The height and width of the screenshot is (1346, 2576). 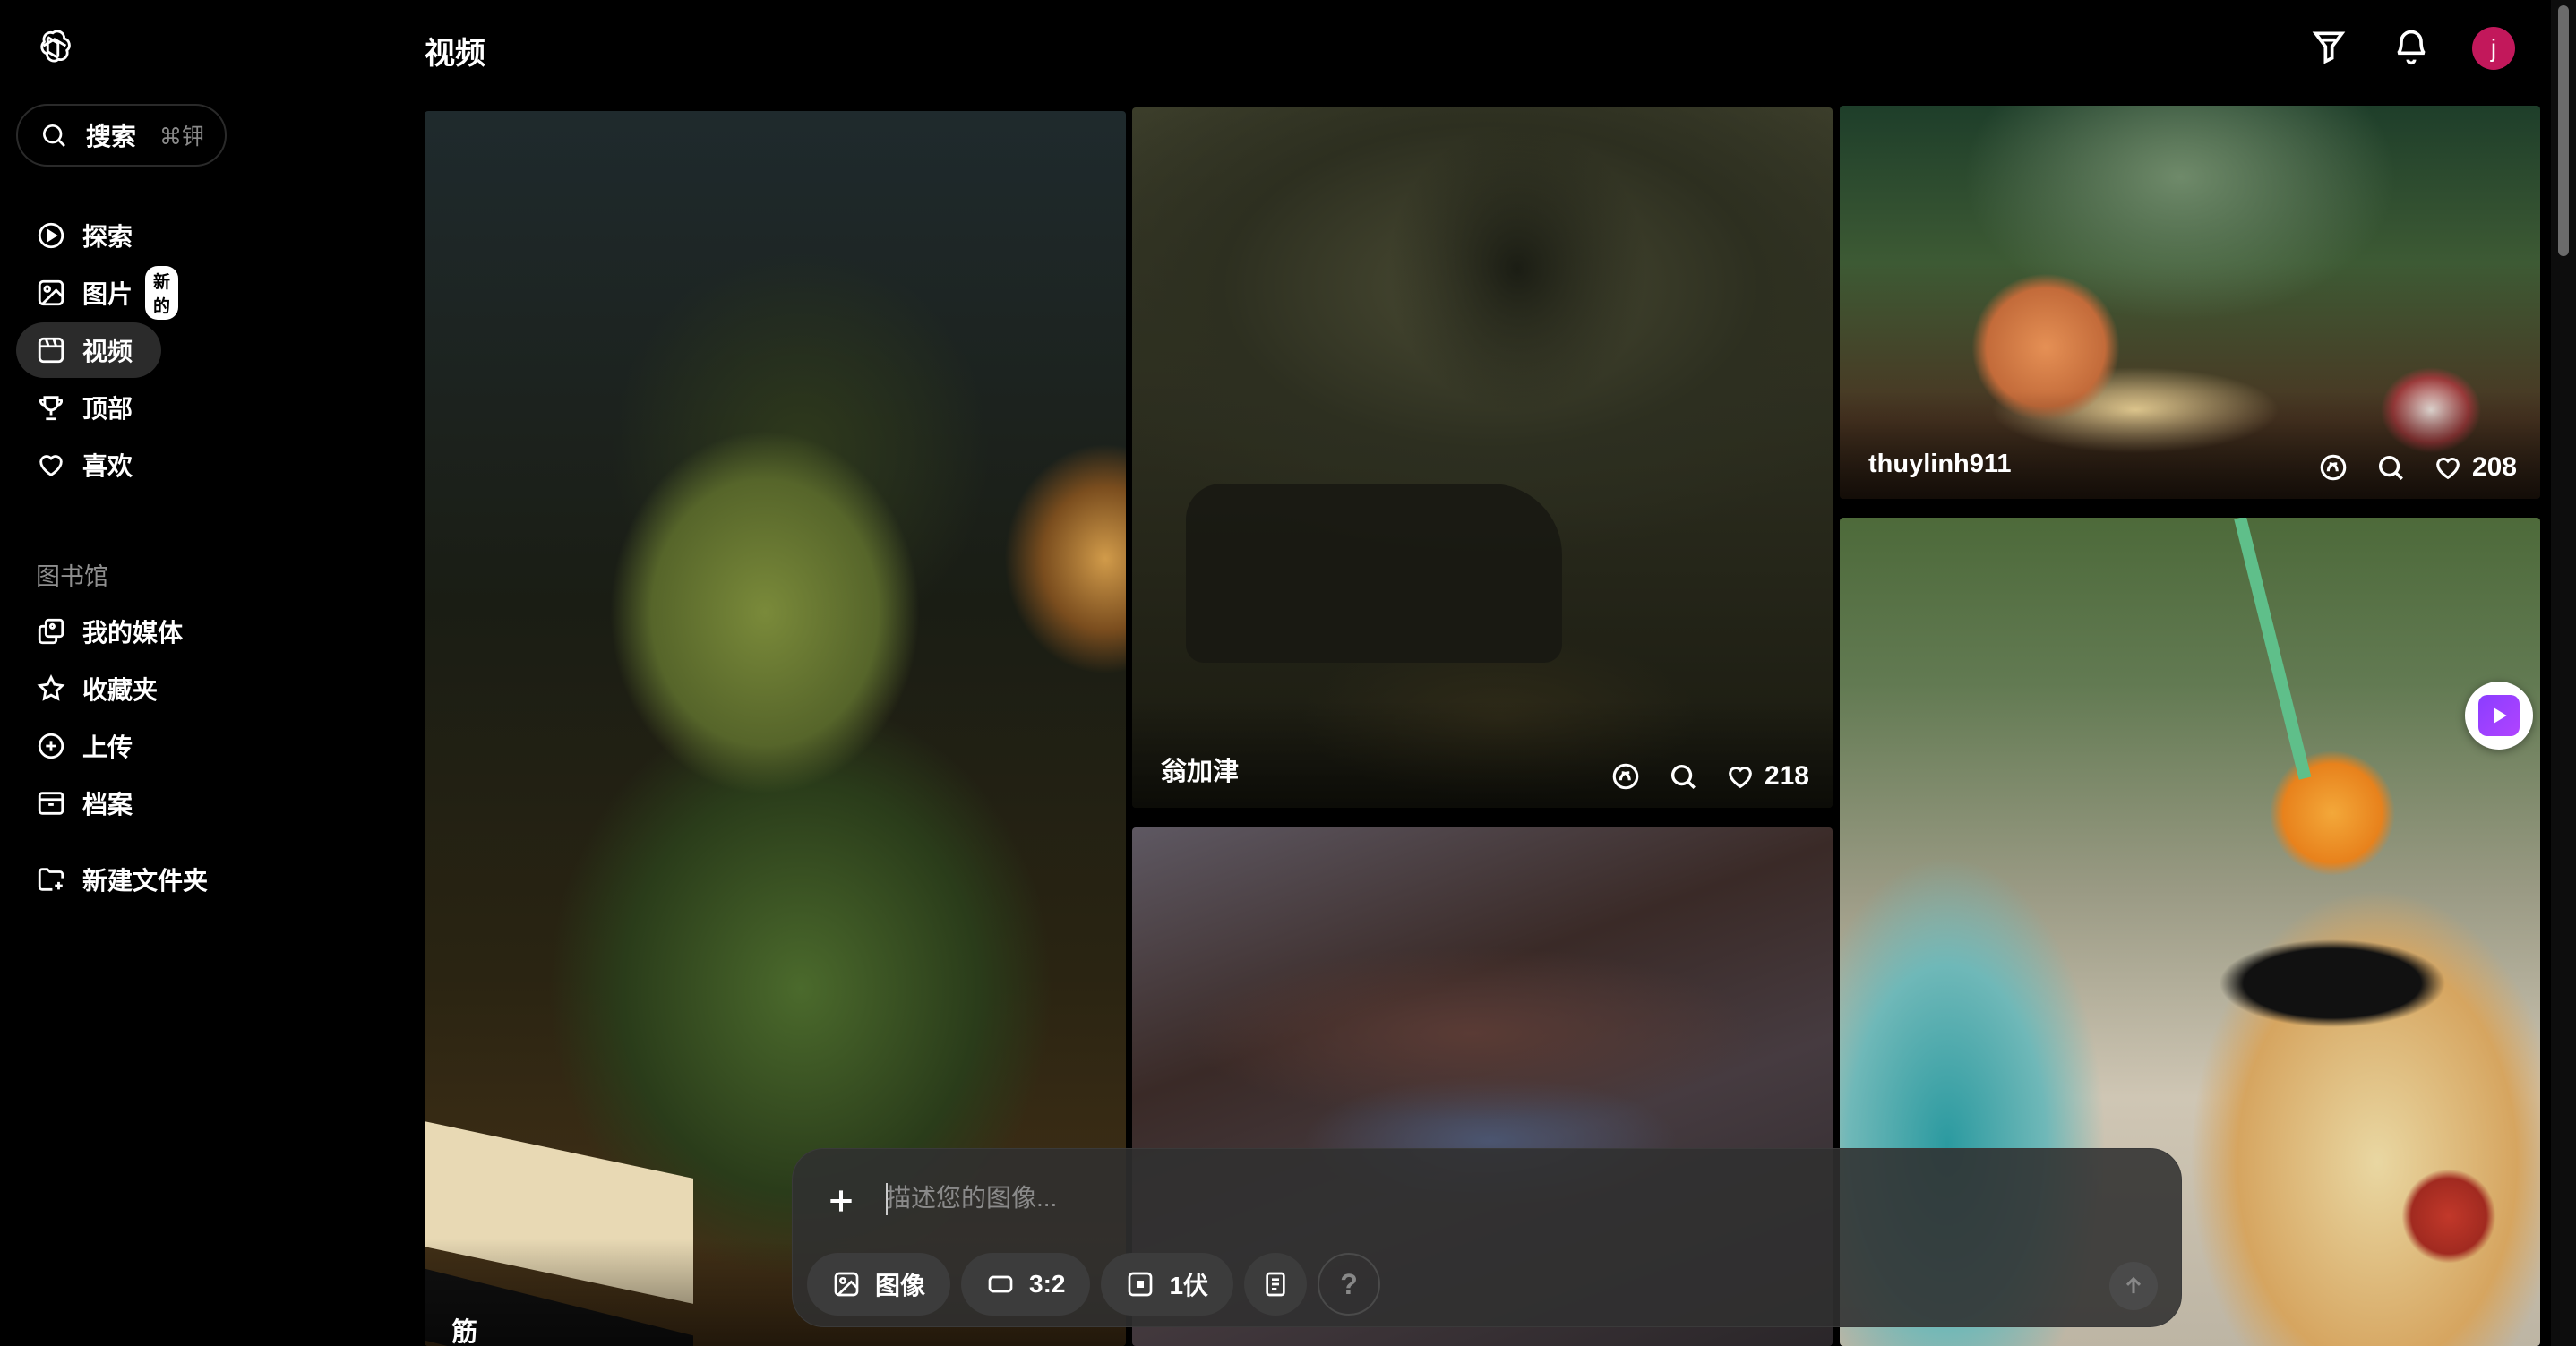 I want to click on filter-icon, so click(x=2328, y=46).